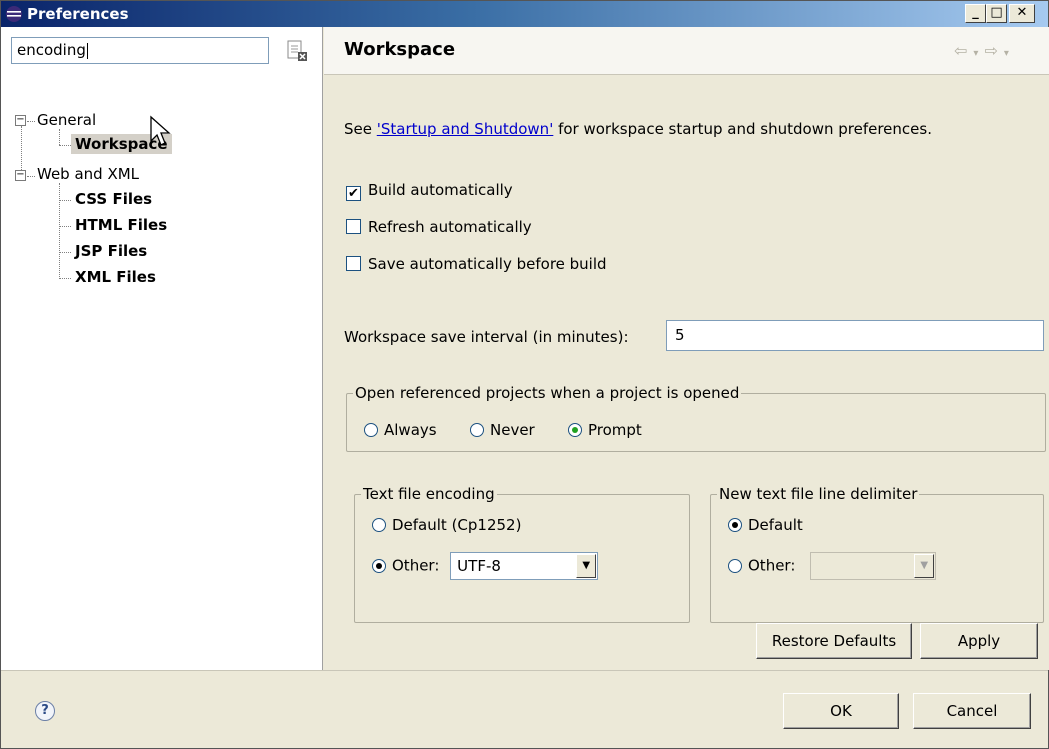  I want to click on ok-button: OK, so click(841, 711).